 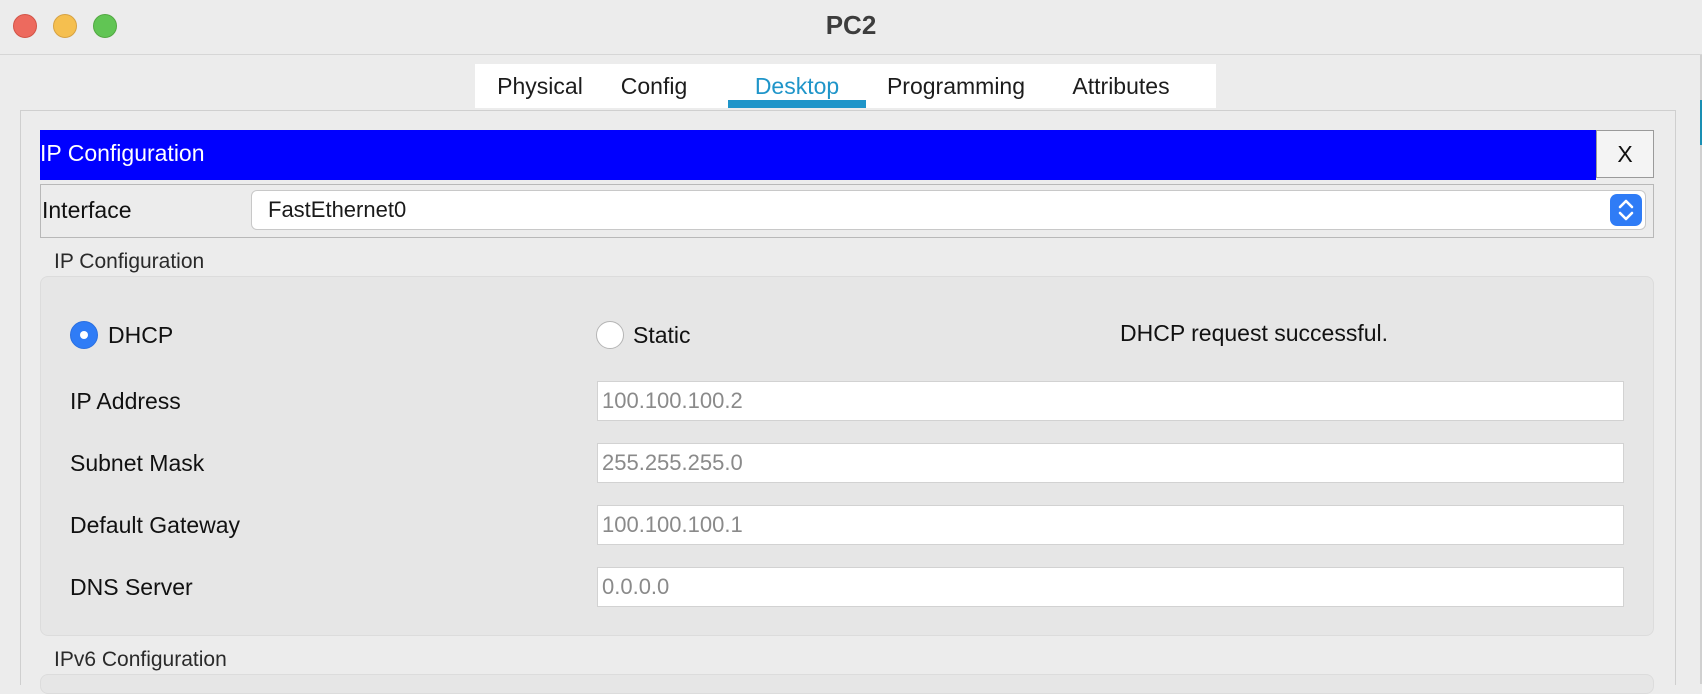 I want to click on panel-title: IP Configuration, so click(x=122, y=153).